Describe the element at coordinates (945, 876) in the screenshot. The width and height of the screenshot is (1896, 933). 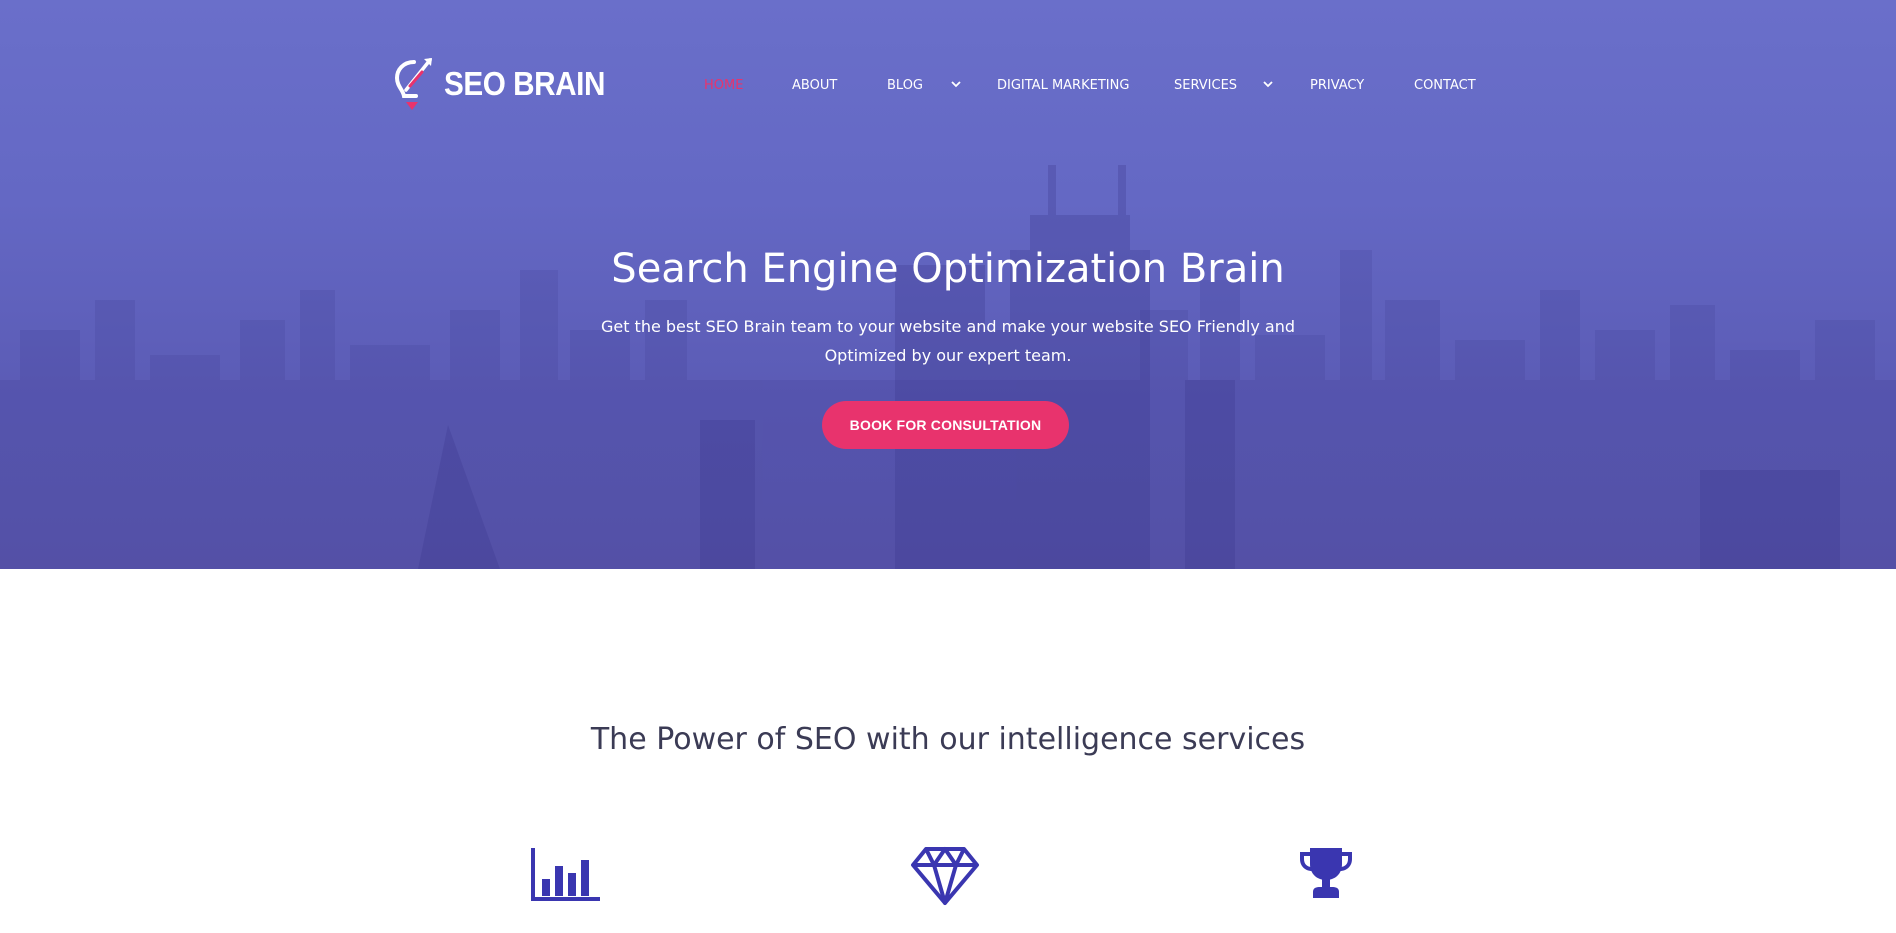
I see `diamond-icon` at that location.